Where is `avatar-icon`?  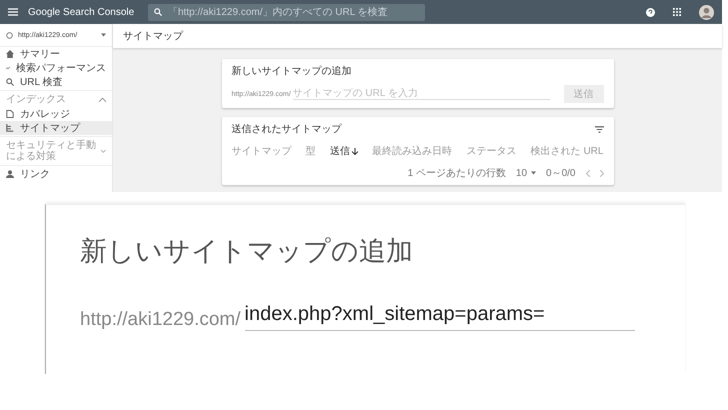 avatar-icon is located at coordinates (706, 12).